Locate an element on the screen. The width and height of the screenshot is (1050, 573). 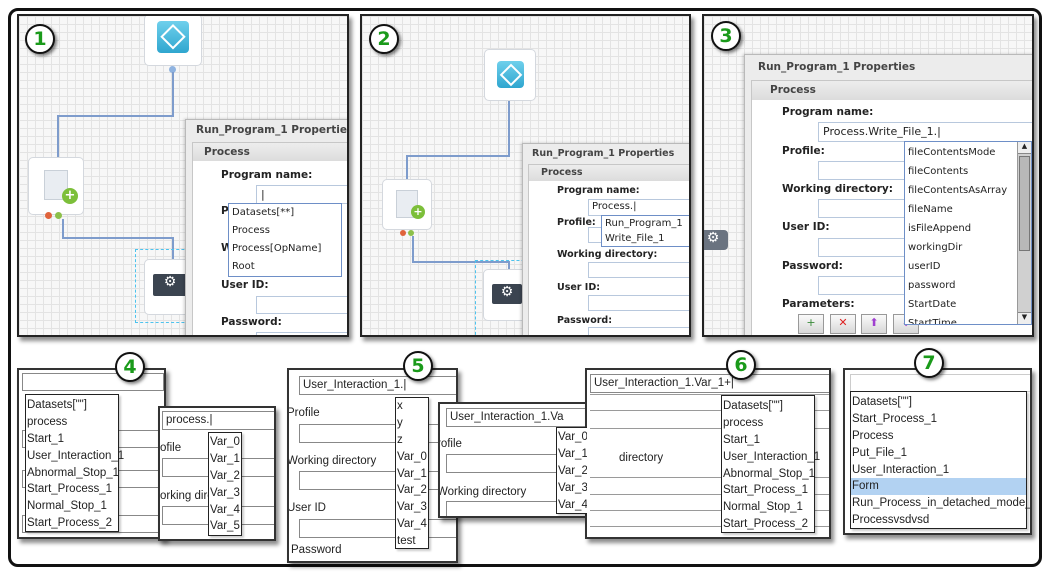
dropdown-option: y is located at coordinates (412, 423).